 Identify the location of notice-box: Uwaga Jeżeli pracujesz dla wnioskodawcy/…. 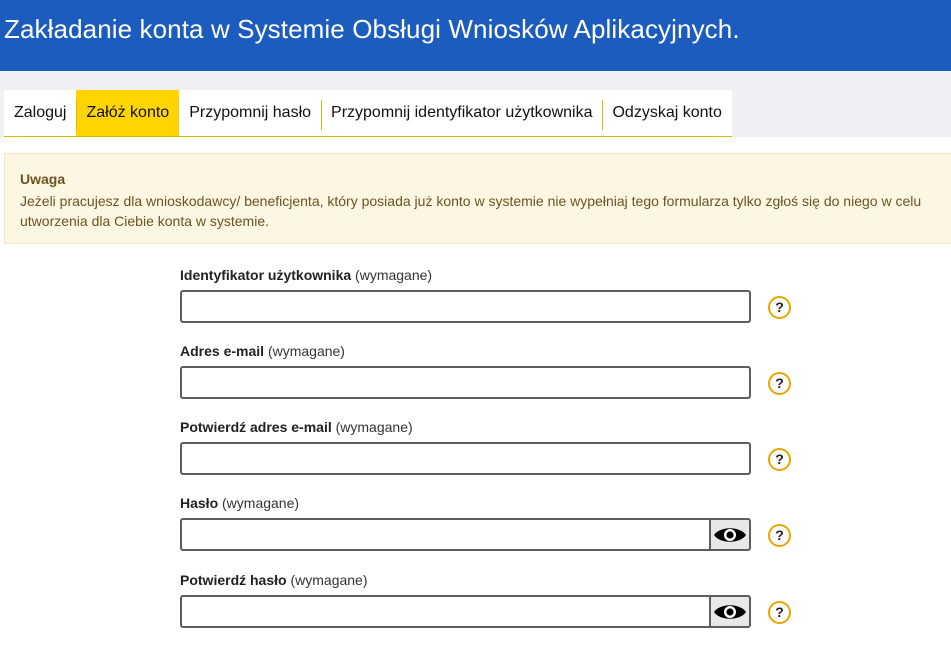
(477, 198).